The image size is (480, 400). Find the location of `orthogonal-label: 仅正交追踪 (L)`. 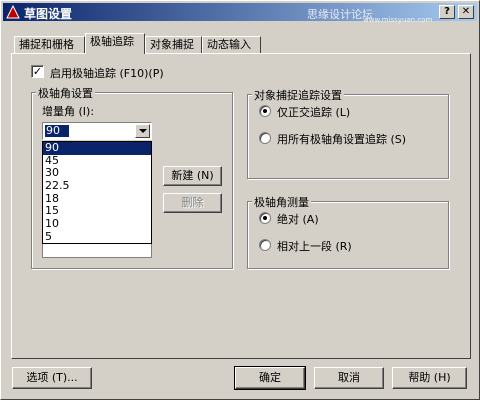

orthogonal-label: 仅正交追踪 (L) is located at coordinates (313, 112).